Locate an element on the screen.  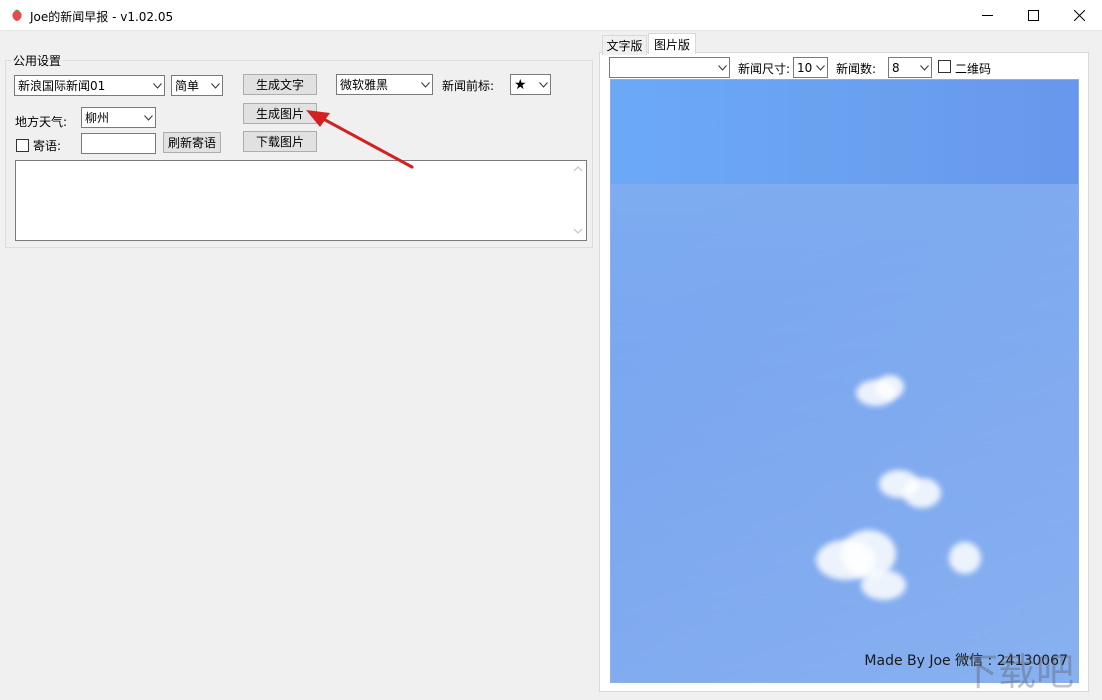
prefix-select: ★ is located at coordinates (530, 84).